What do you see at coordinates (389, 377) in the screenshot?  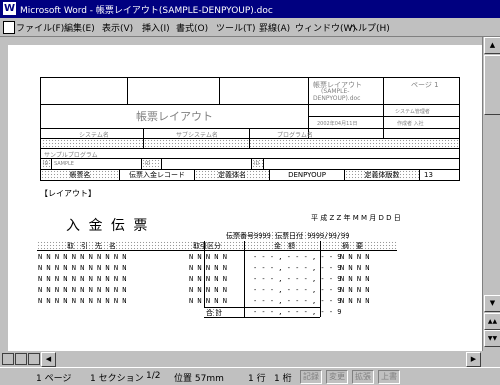 I see `indicator-overwrite: 上書` at bounding box center [389, 377].